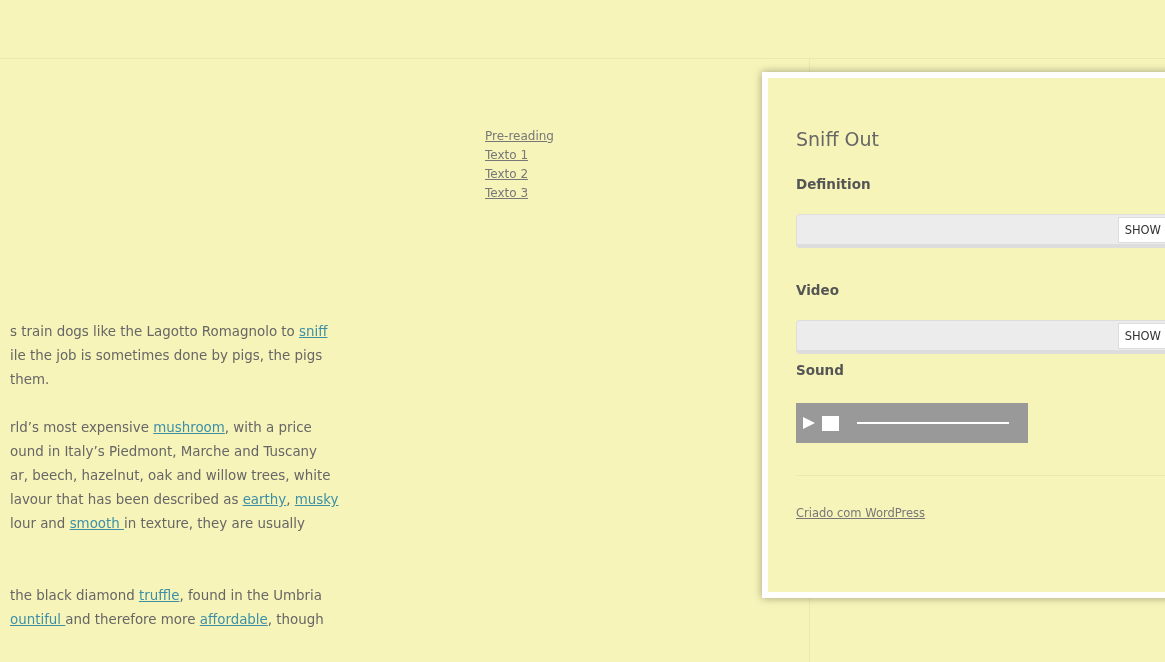 This screenshot has width=1165, height=662. What do you see at coordinates (316, 499) in the screenshot?
I see `word-link: musky` at bounding box center [316, 499].